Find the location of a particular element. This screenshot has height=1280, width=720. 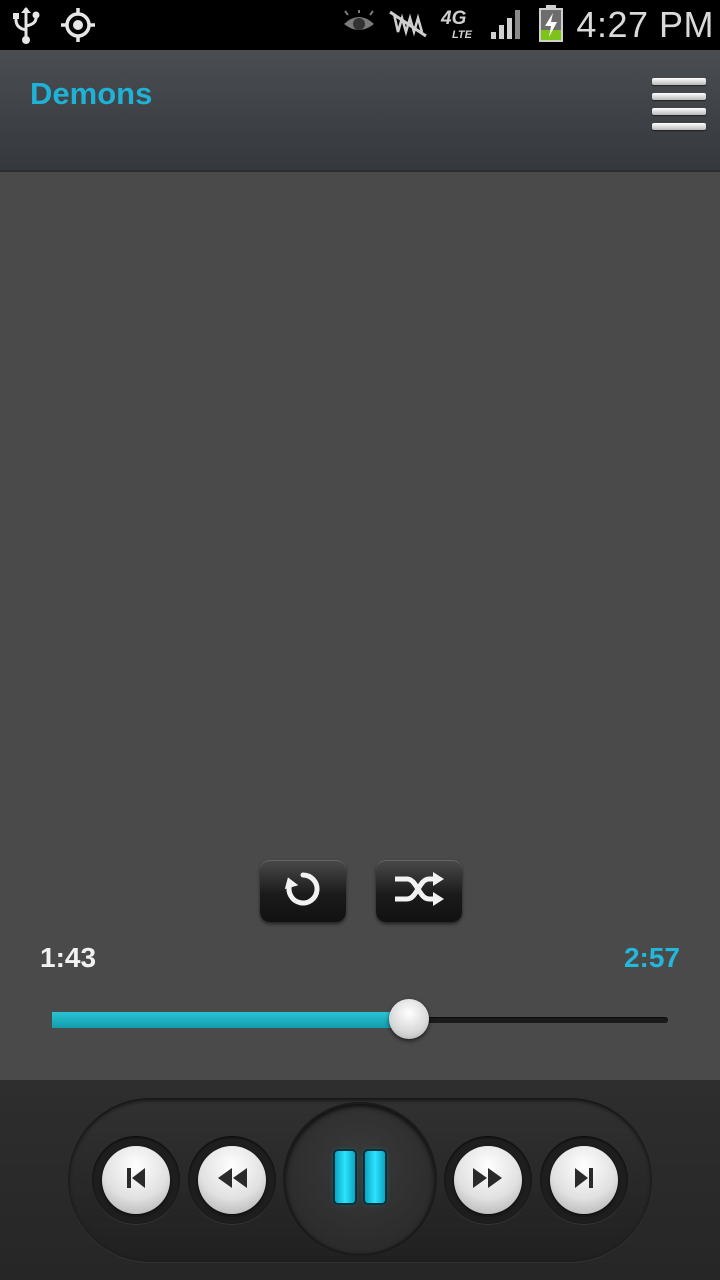

shuffle-icon is located at coordinates (419, 891).